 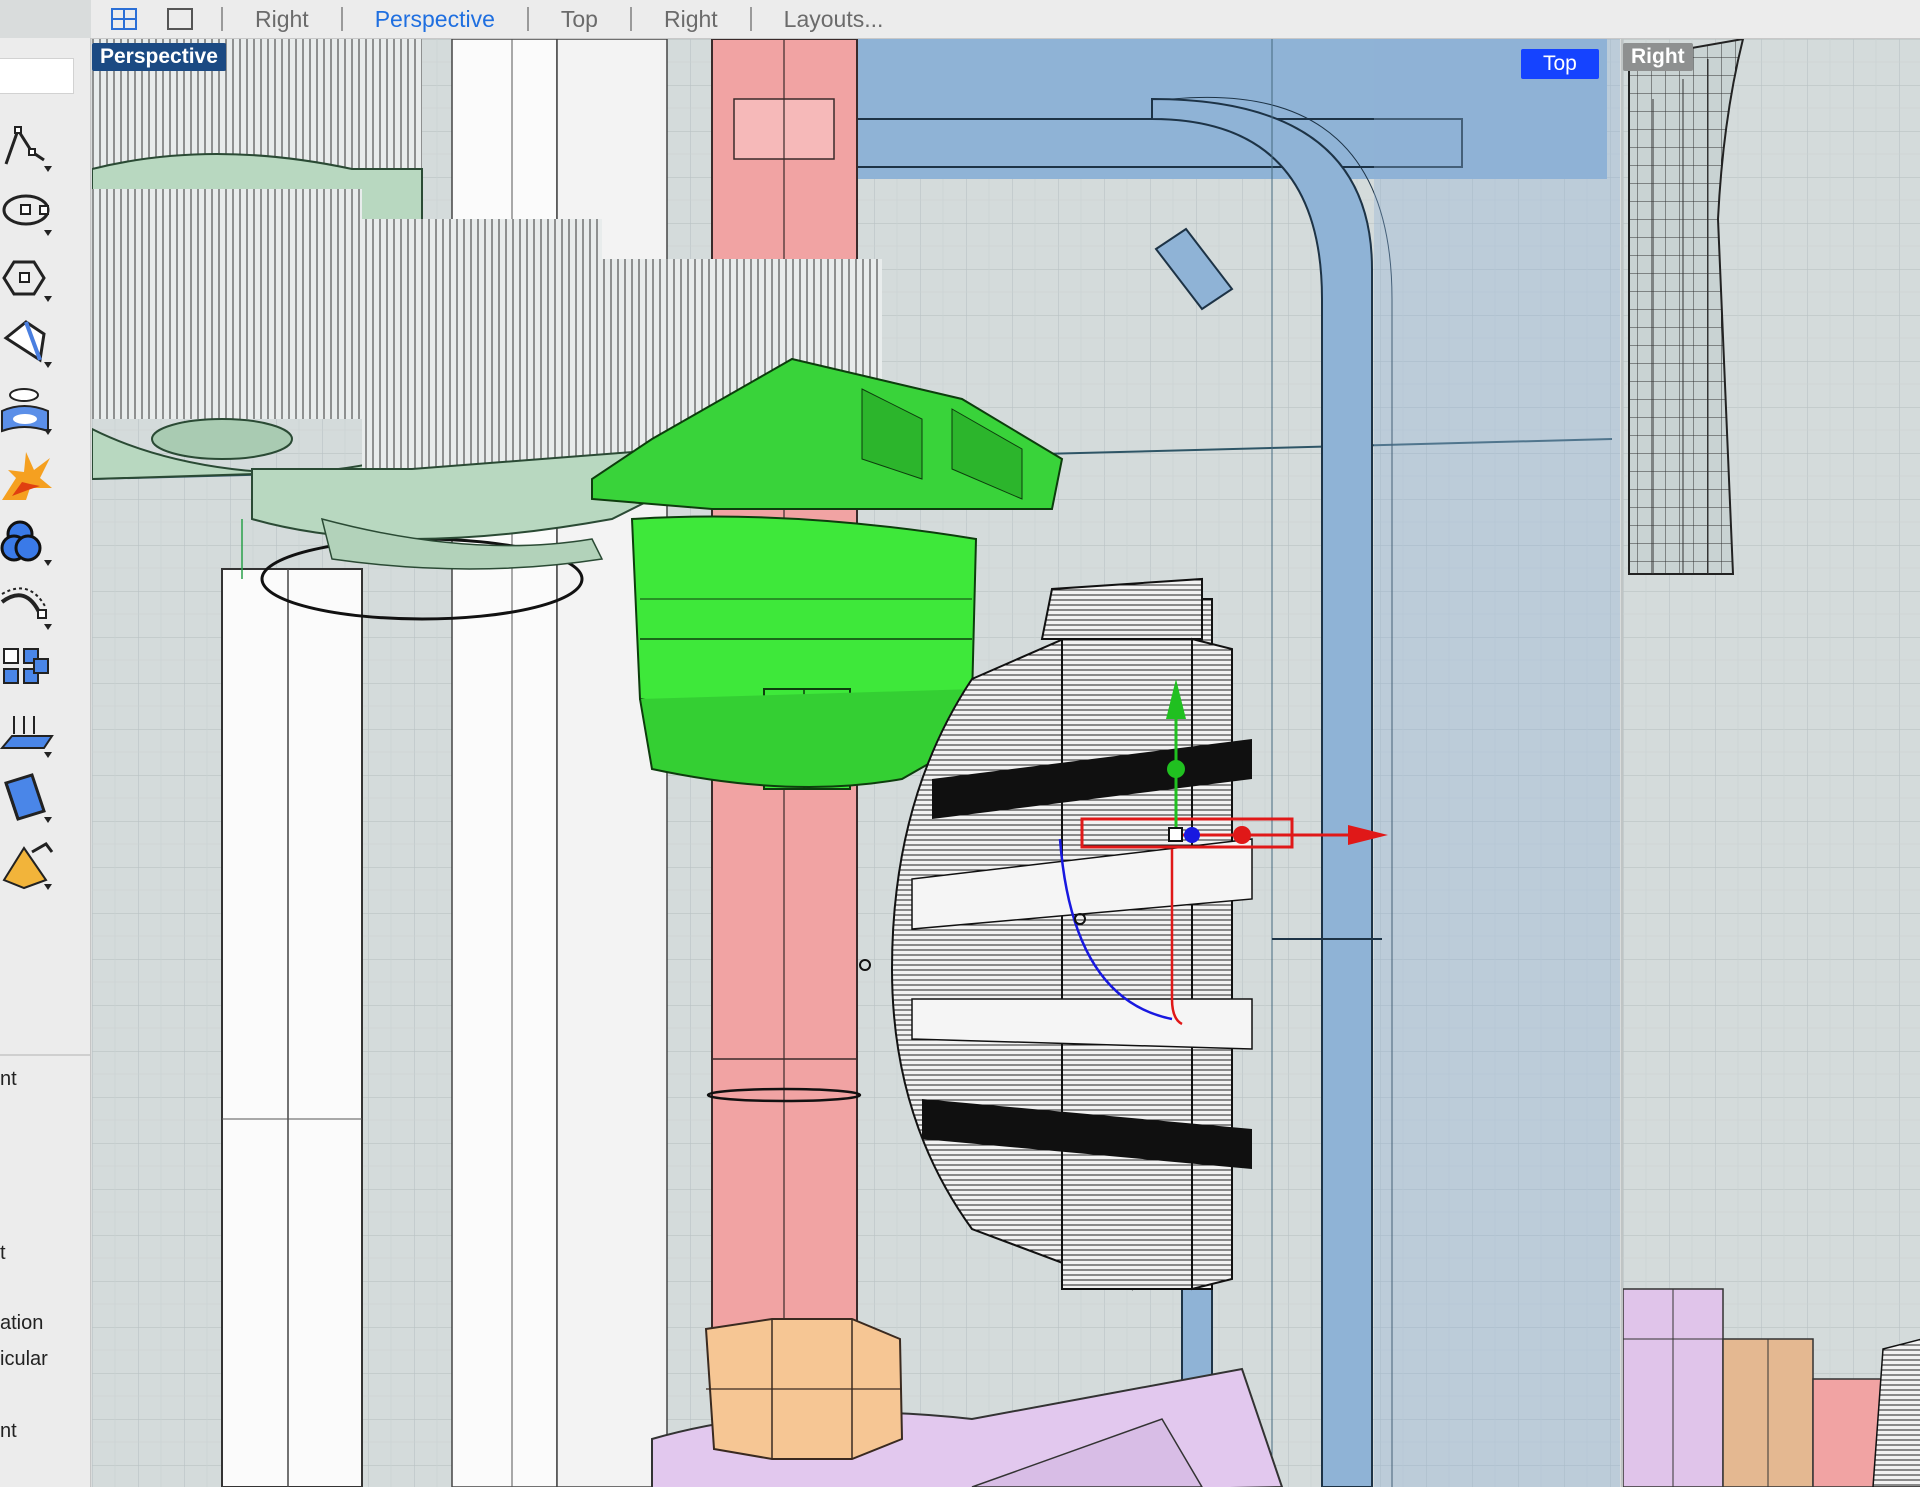 What do you see at coordinates (282, 19) in the screenshot?
I see `tab-right: Right` at bounding box center [282, 19].